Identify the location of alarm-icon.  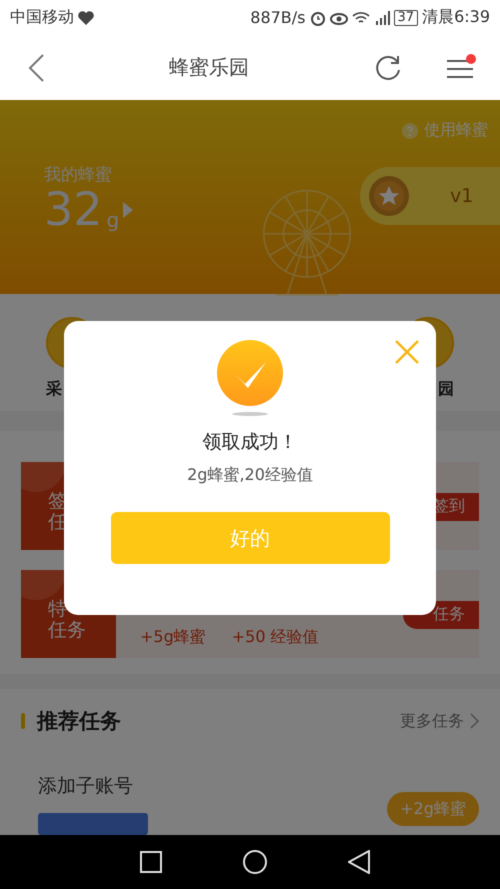
(318, 18).